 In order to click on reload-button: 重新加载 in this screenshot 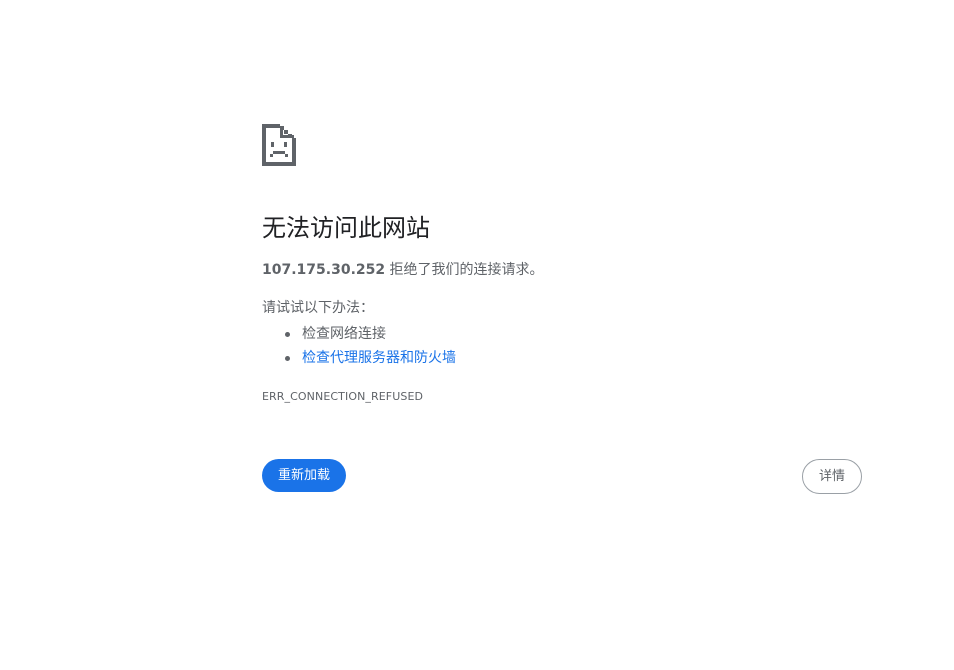, I will do `click(304, 475)`.